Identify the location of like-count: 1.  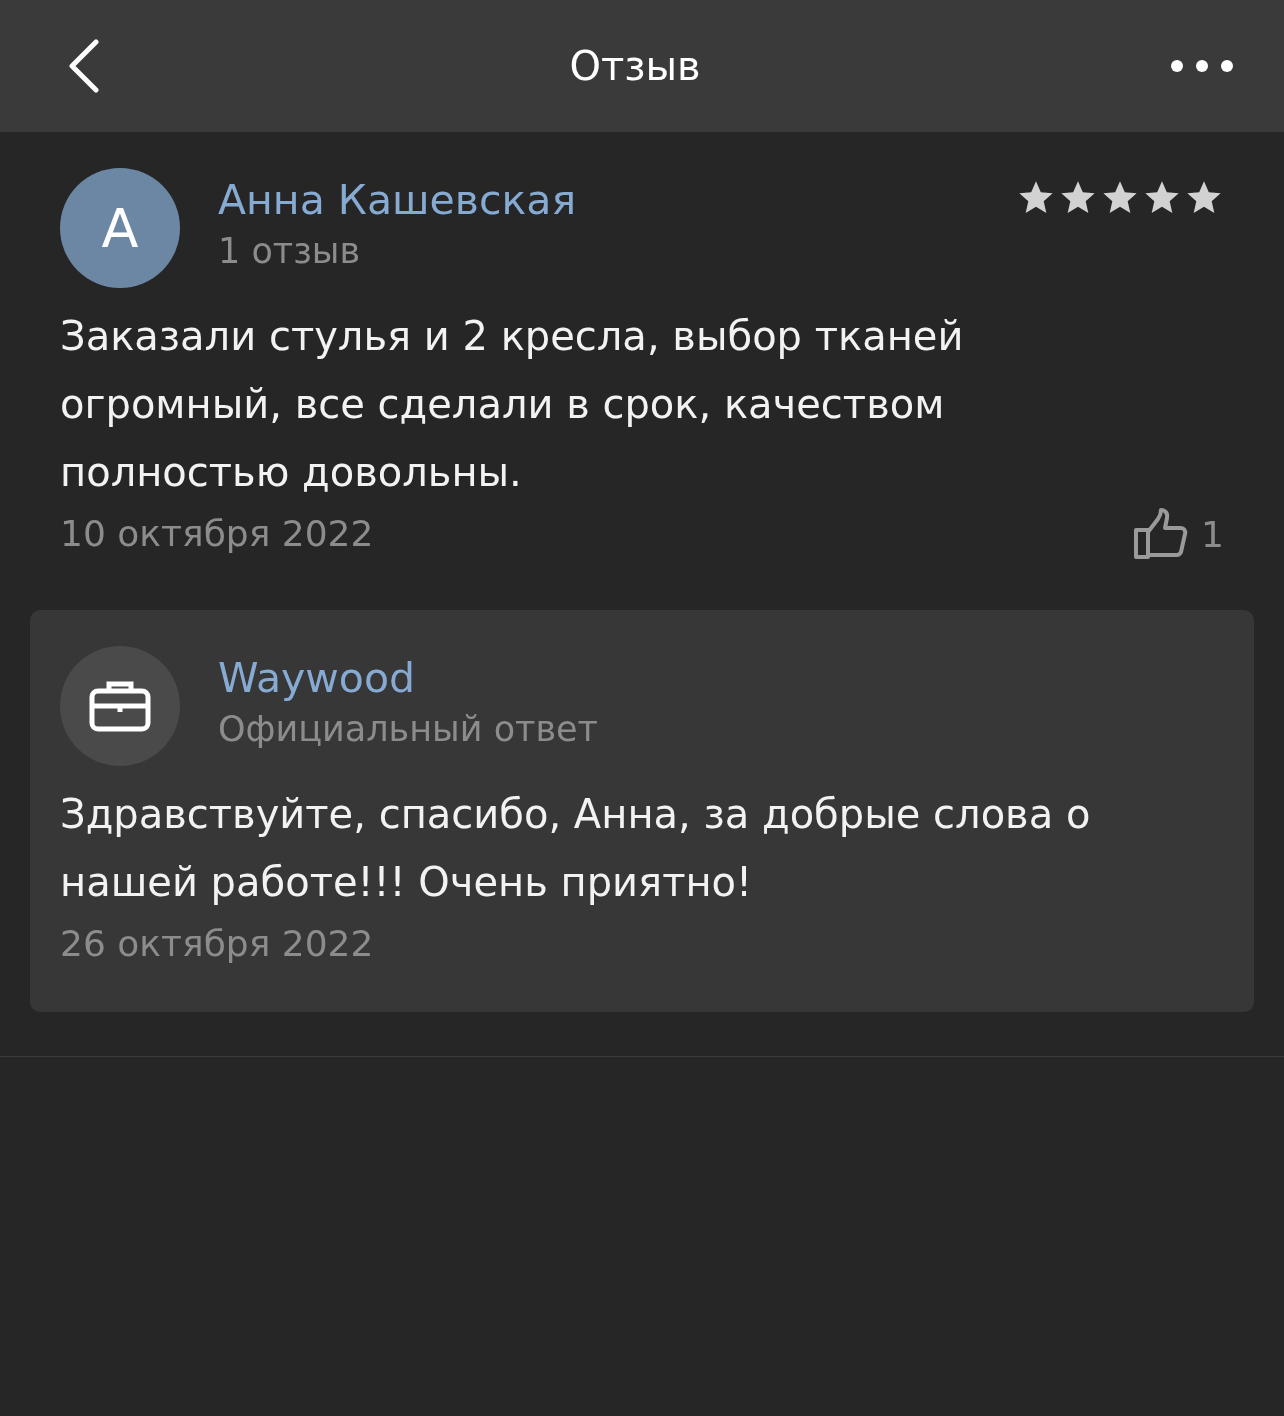
(1212, 534).